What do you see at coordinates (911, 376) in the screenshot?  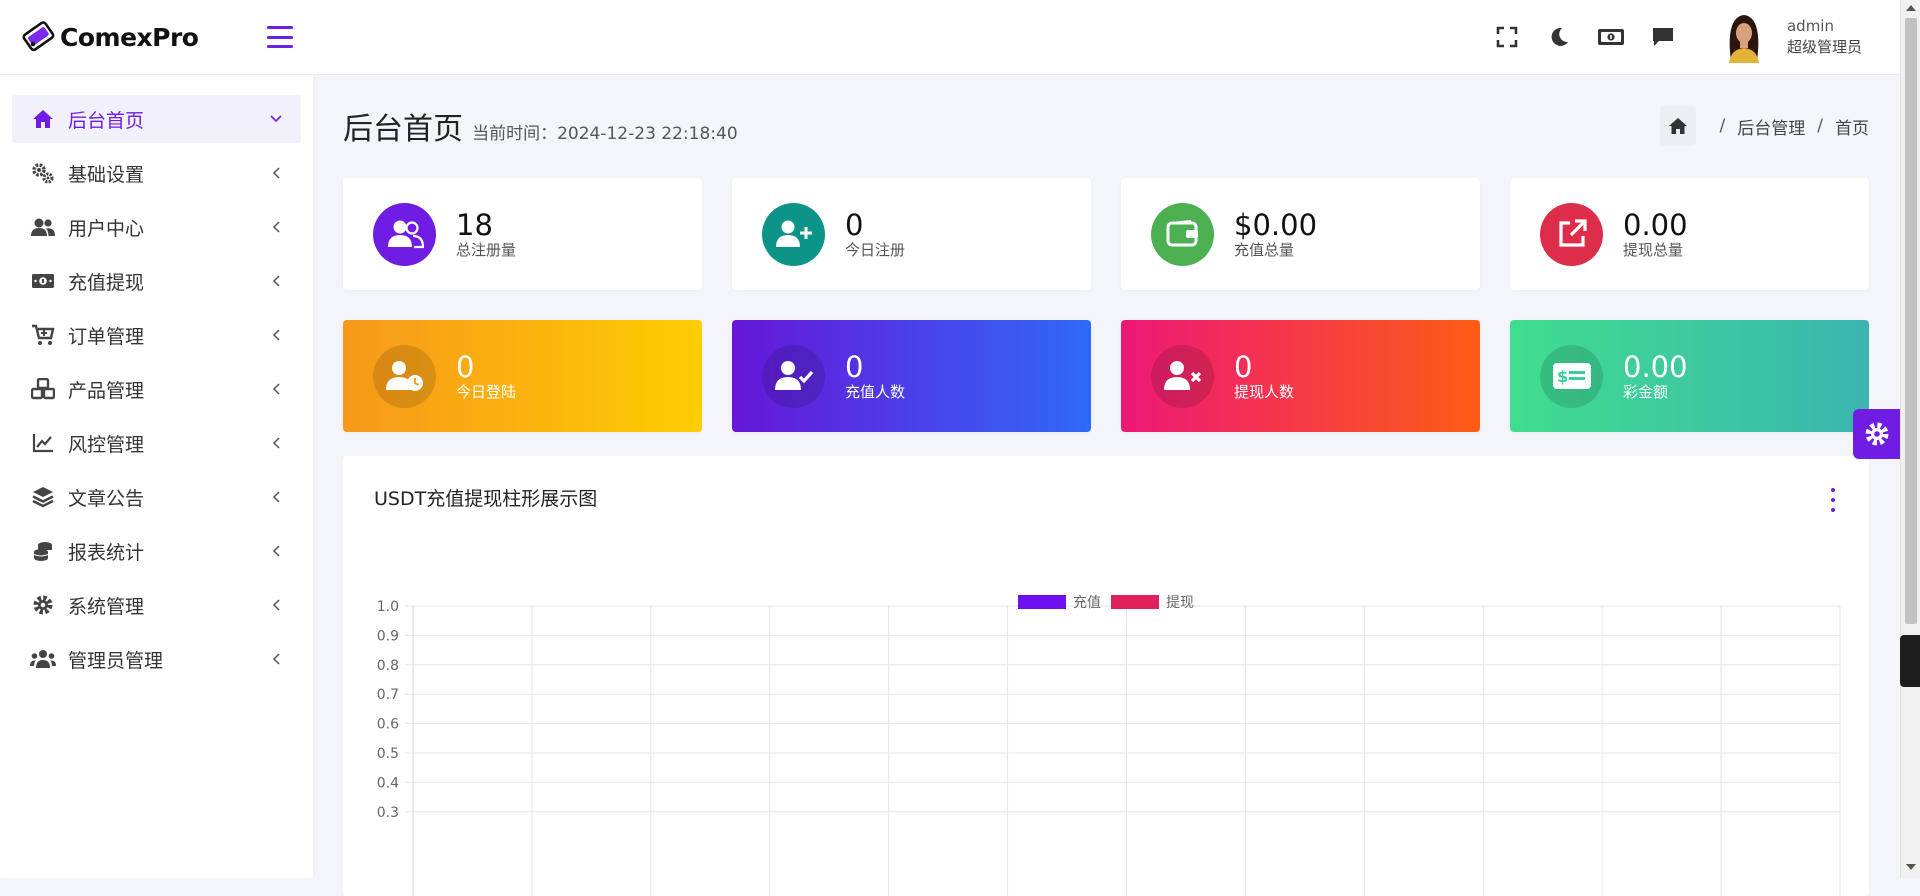 I see `stat-card-depositor-count: 0 充值人数` at bounding box center [911, 376].